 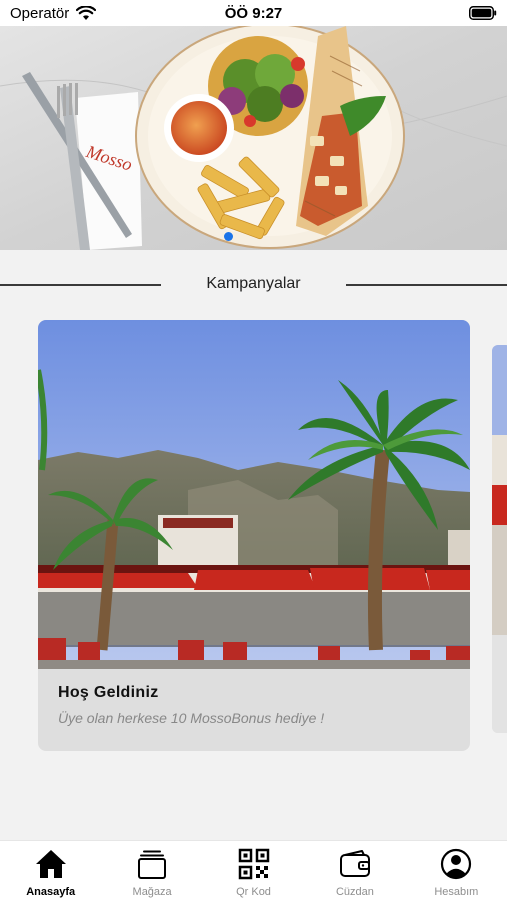 I want to click on campaign-photo-preview, so click(x=499, y=539).